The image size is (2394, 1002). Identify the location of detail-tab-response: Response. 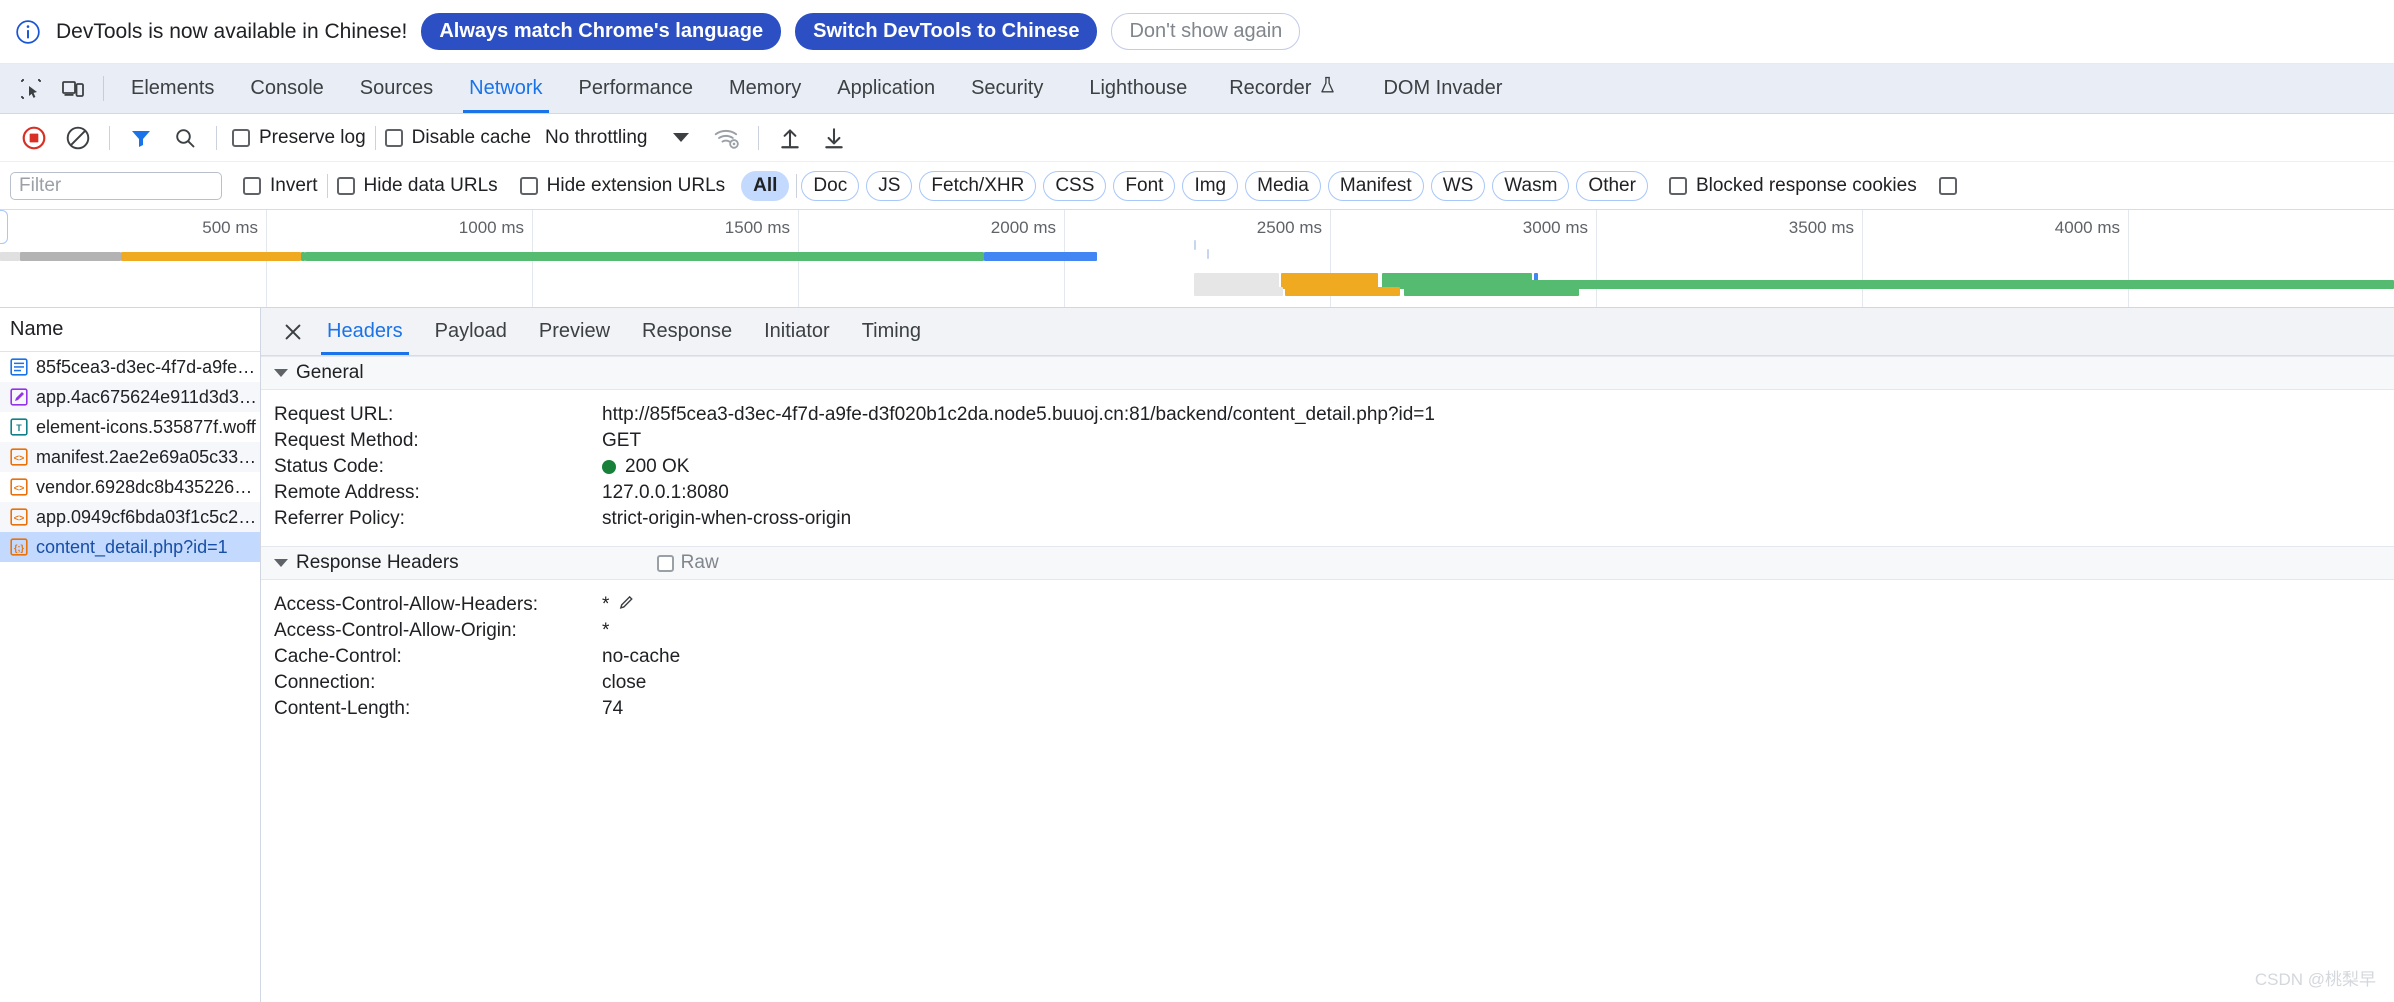
(687, 331).